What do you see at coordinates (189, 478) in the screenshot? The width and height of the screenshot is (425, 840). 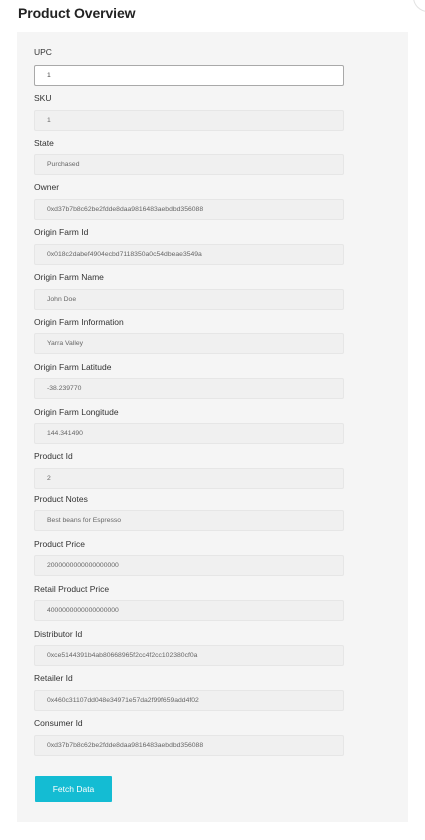 I see `product-id-input` at bounding box center [189, 478].